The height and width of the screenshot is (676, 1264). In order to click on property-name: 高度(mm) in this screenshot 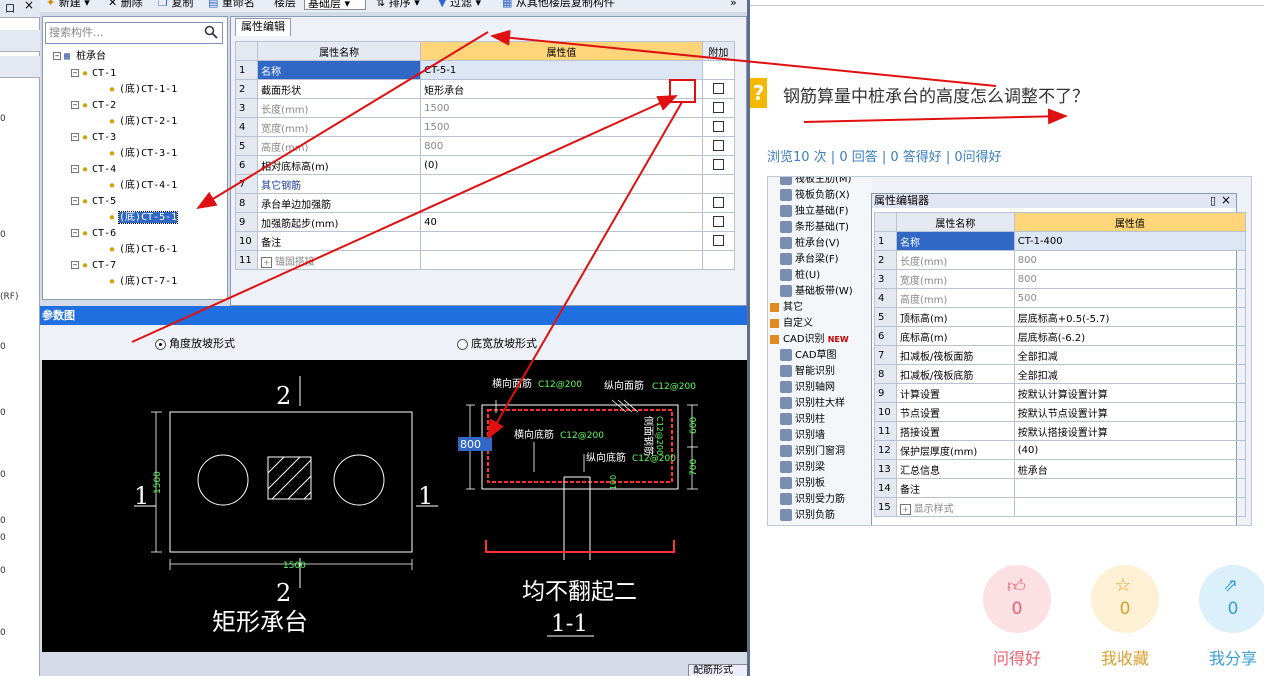, I will do `click(955, 298)`.